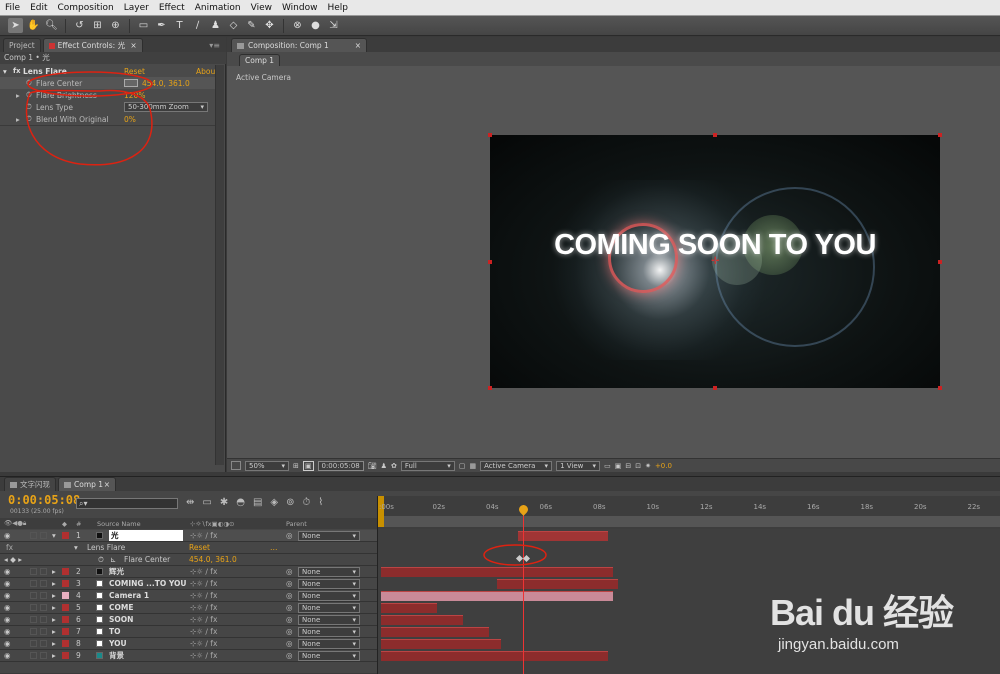  I want to click on menu-effect: Effect, so click(172, 8).